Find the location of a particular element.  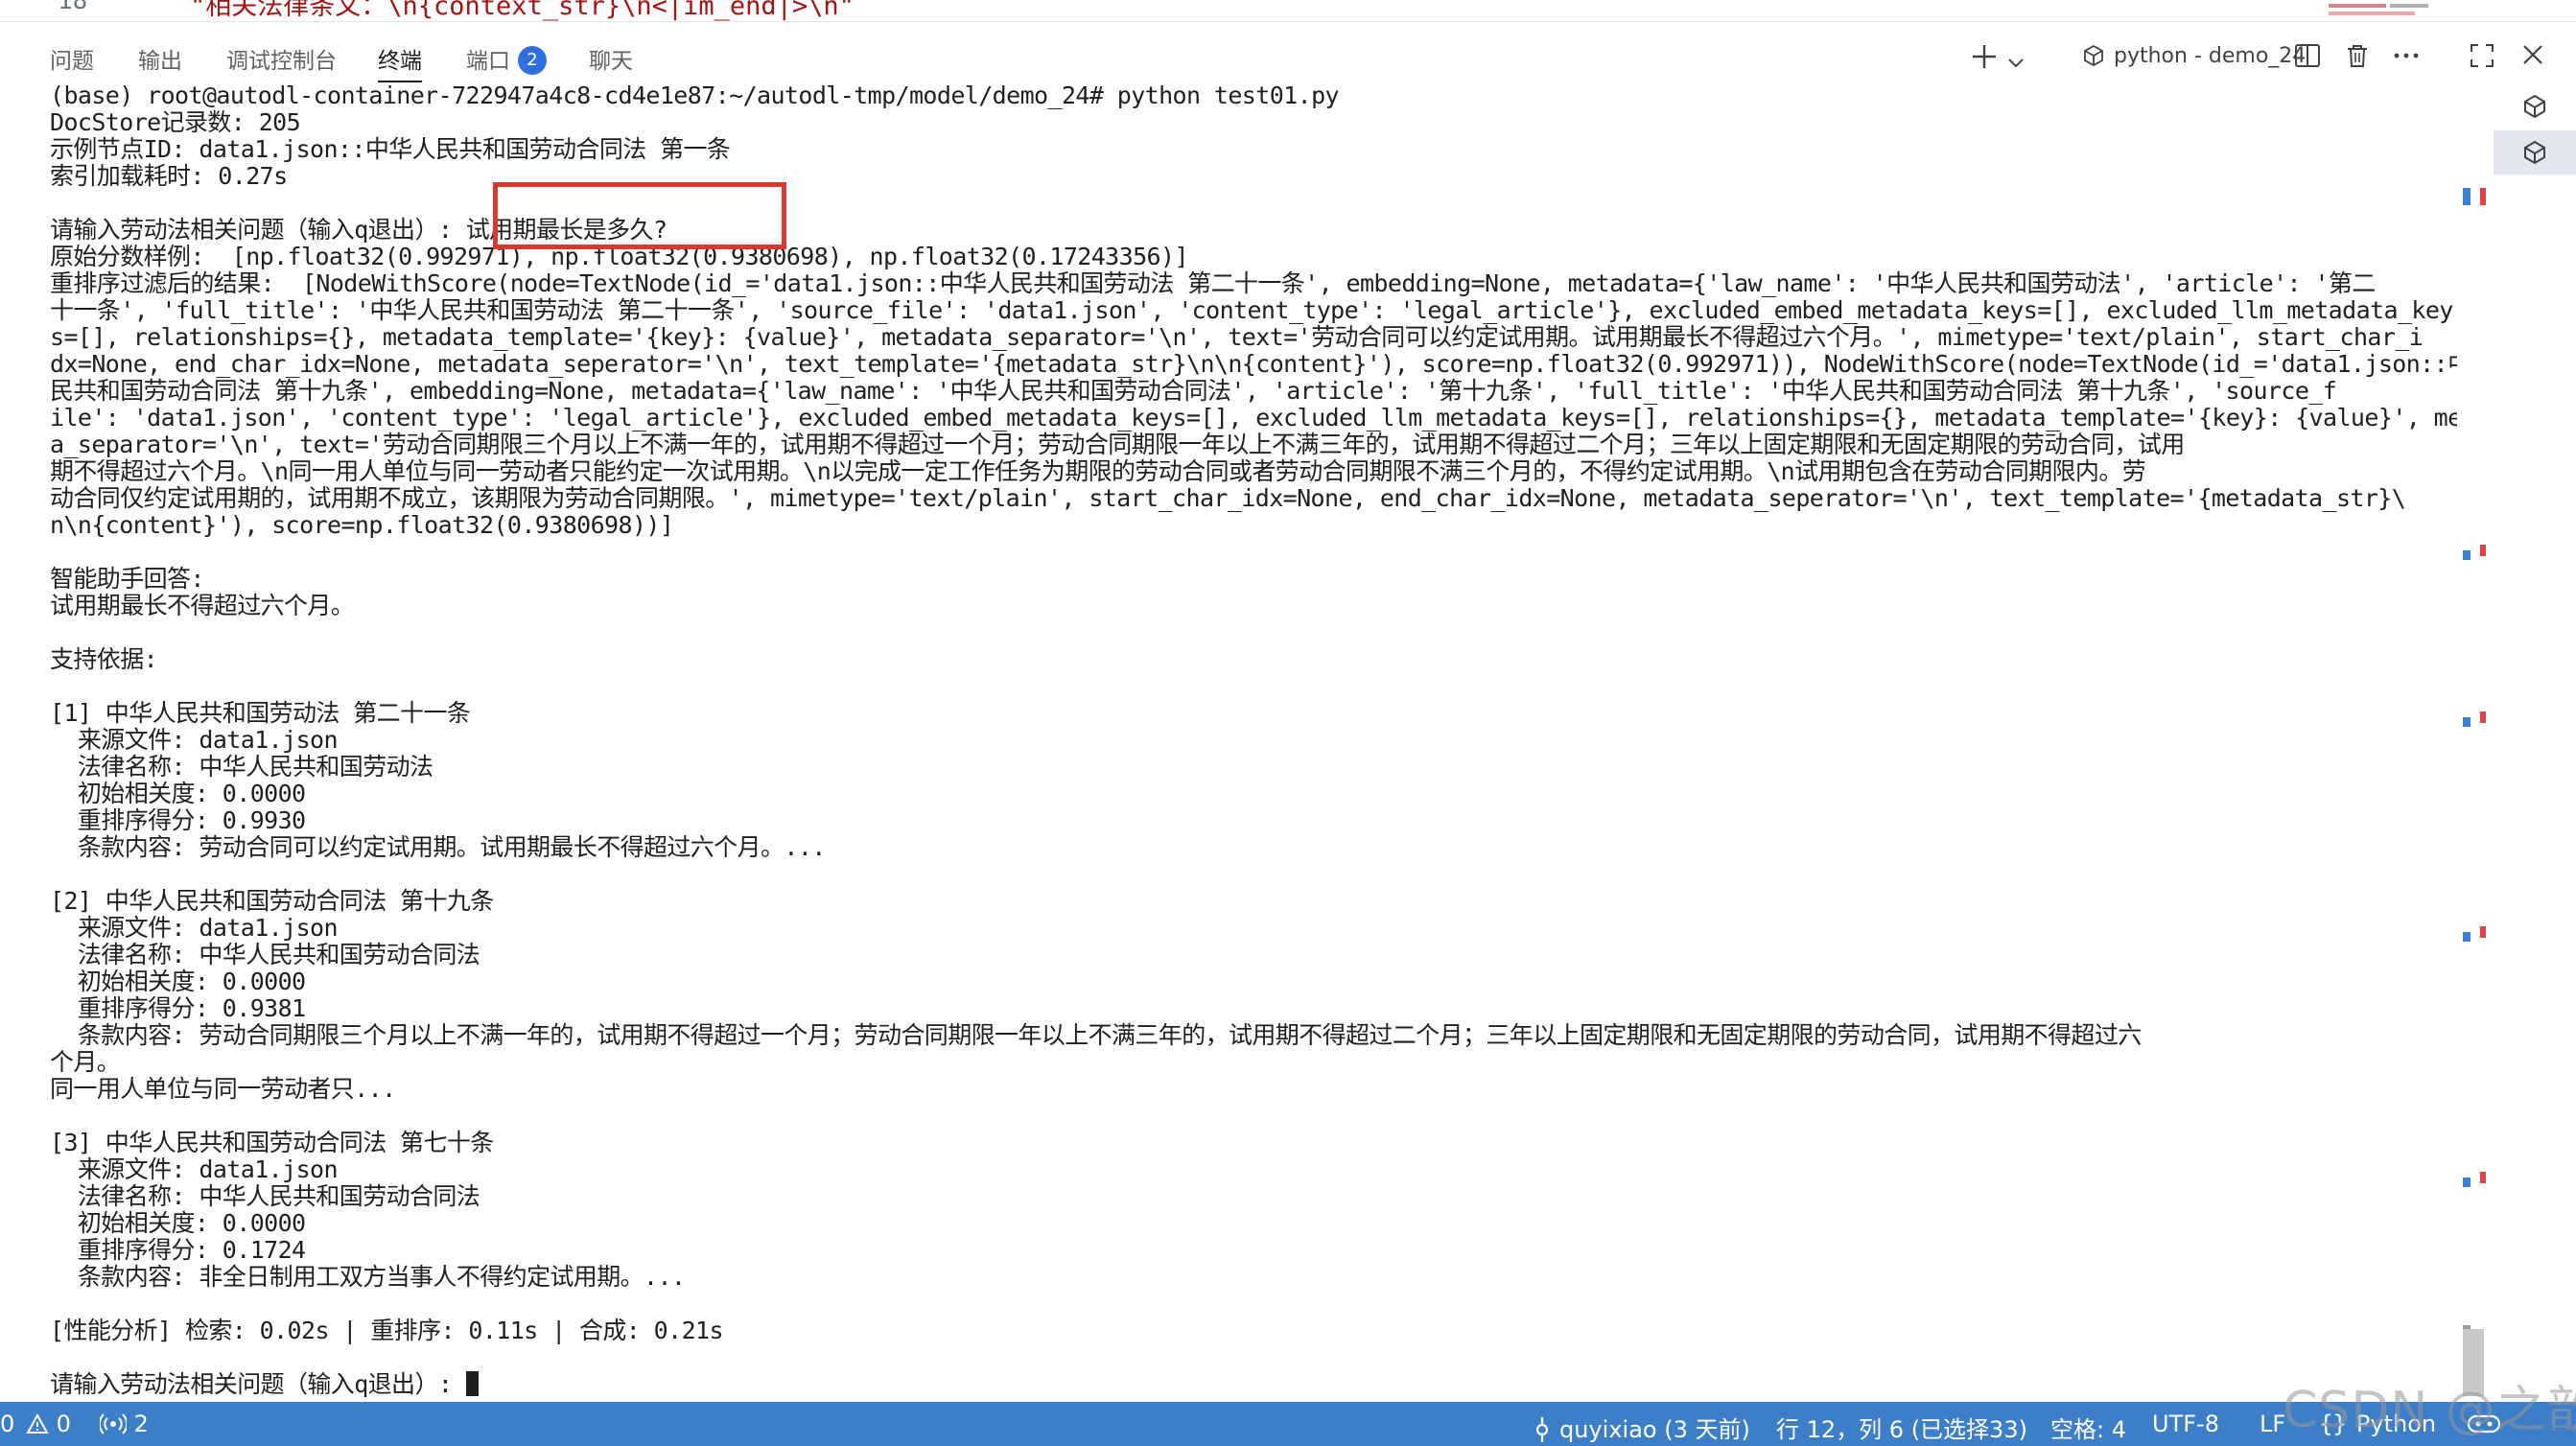

tab-chat: 聊天 is located at coordinates (611, 59).